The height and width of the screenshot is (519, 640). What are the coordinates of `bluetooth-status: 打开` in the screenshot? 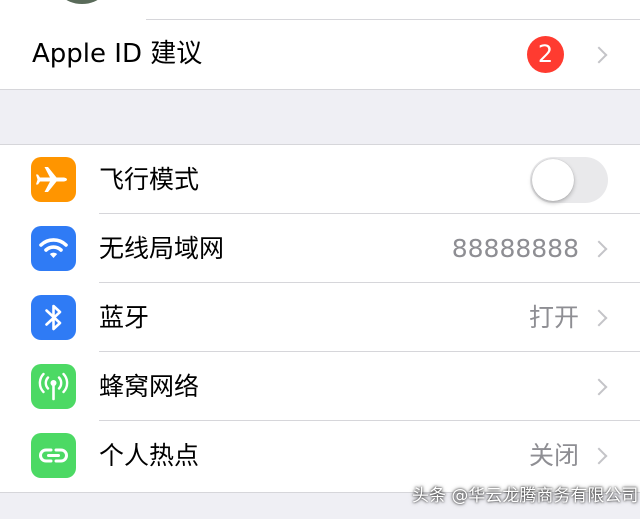 It's located at (553, 317).